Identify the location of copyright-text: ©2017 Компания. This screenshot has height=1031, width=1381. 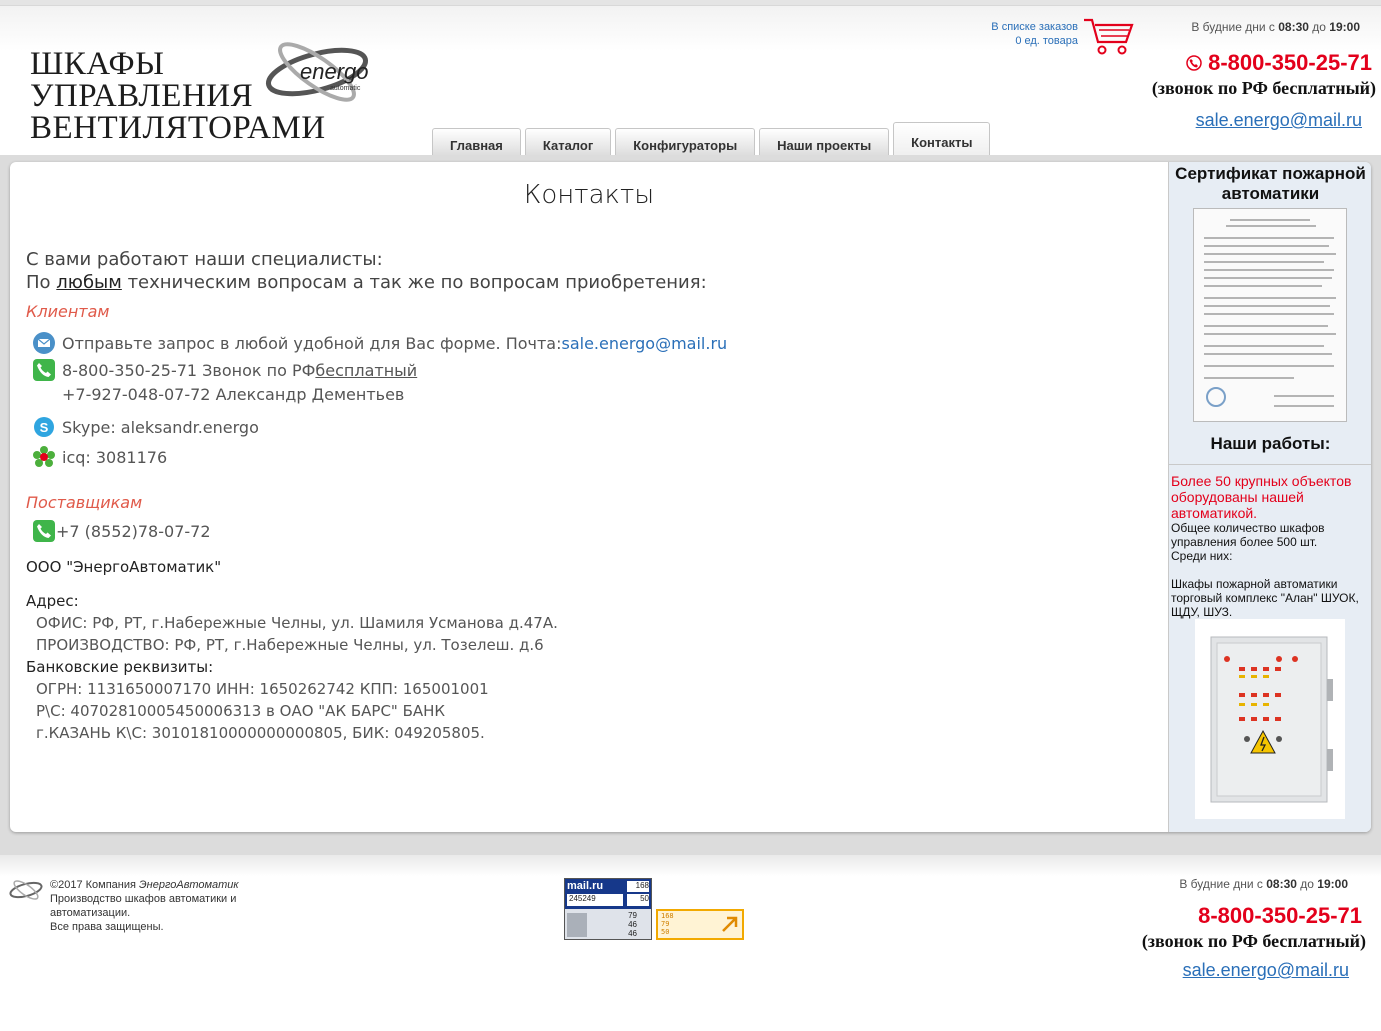
(95, 885).